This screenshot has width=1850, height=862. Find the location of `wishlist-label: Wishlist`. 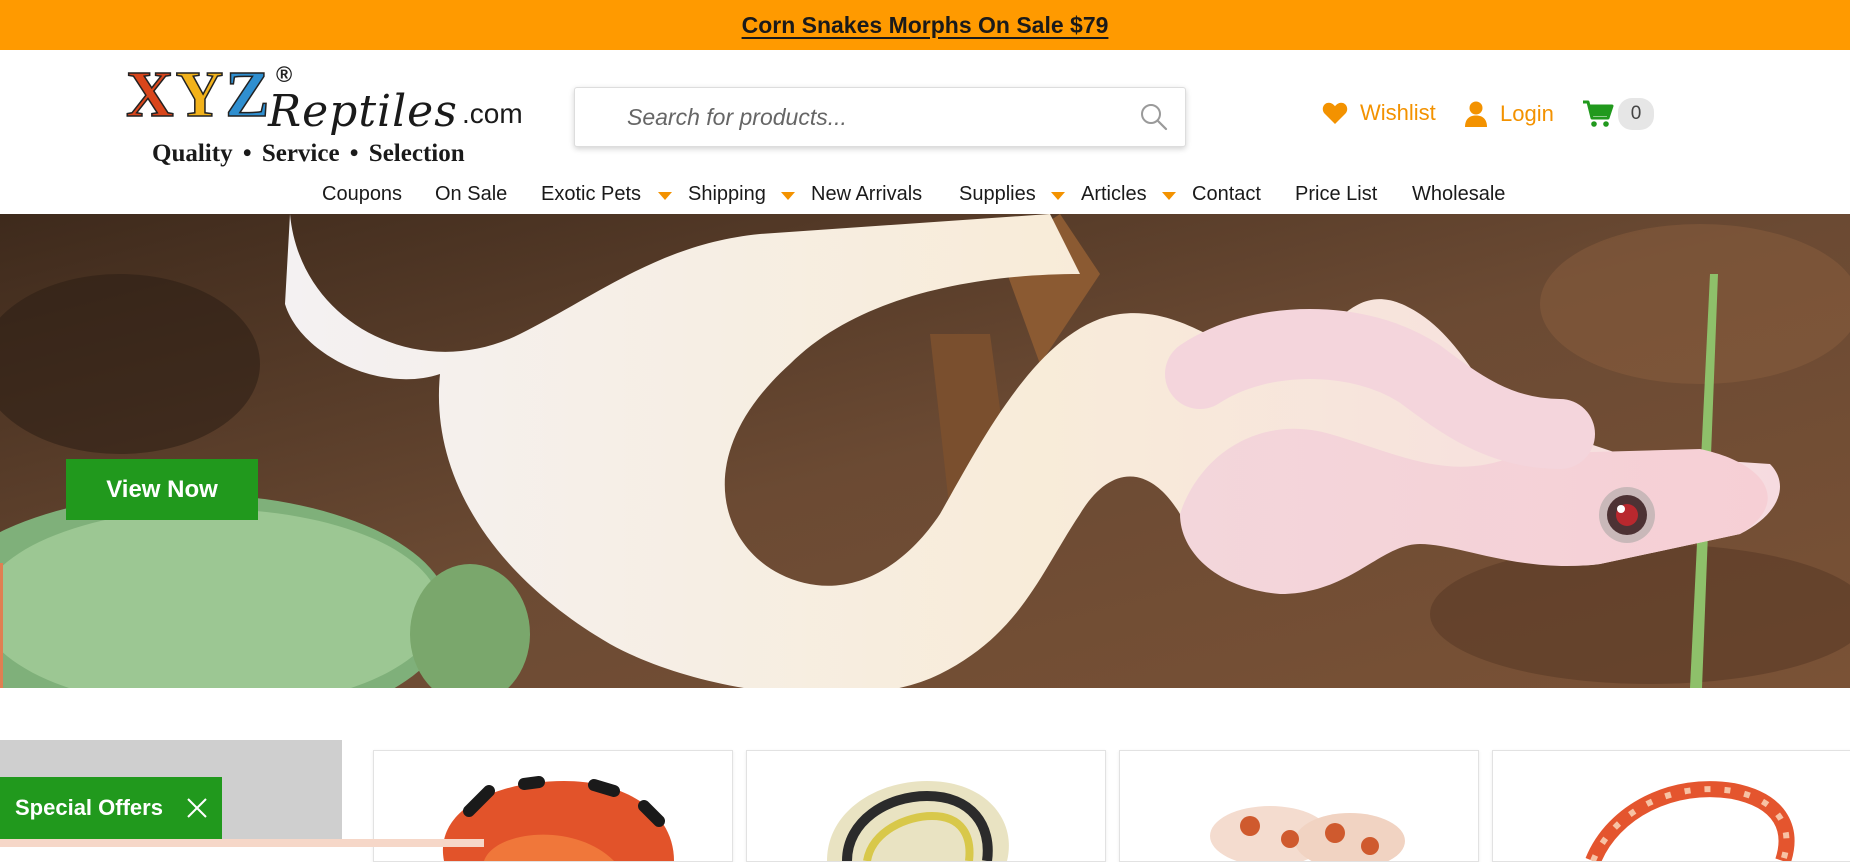

wishlist-label: Wishlist is located at coordinates (1398, 112).